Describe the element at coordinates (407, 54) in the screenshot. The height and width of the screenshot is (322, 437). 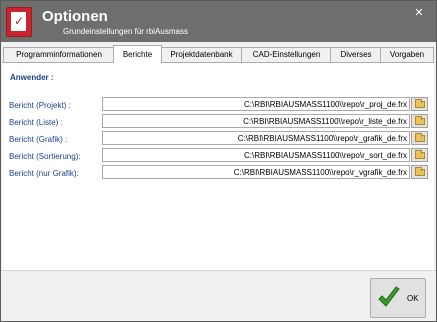
I see `tab-vorgaben: Vorgaben` at that location.